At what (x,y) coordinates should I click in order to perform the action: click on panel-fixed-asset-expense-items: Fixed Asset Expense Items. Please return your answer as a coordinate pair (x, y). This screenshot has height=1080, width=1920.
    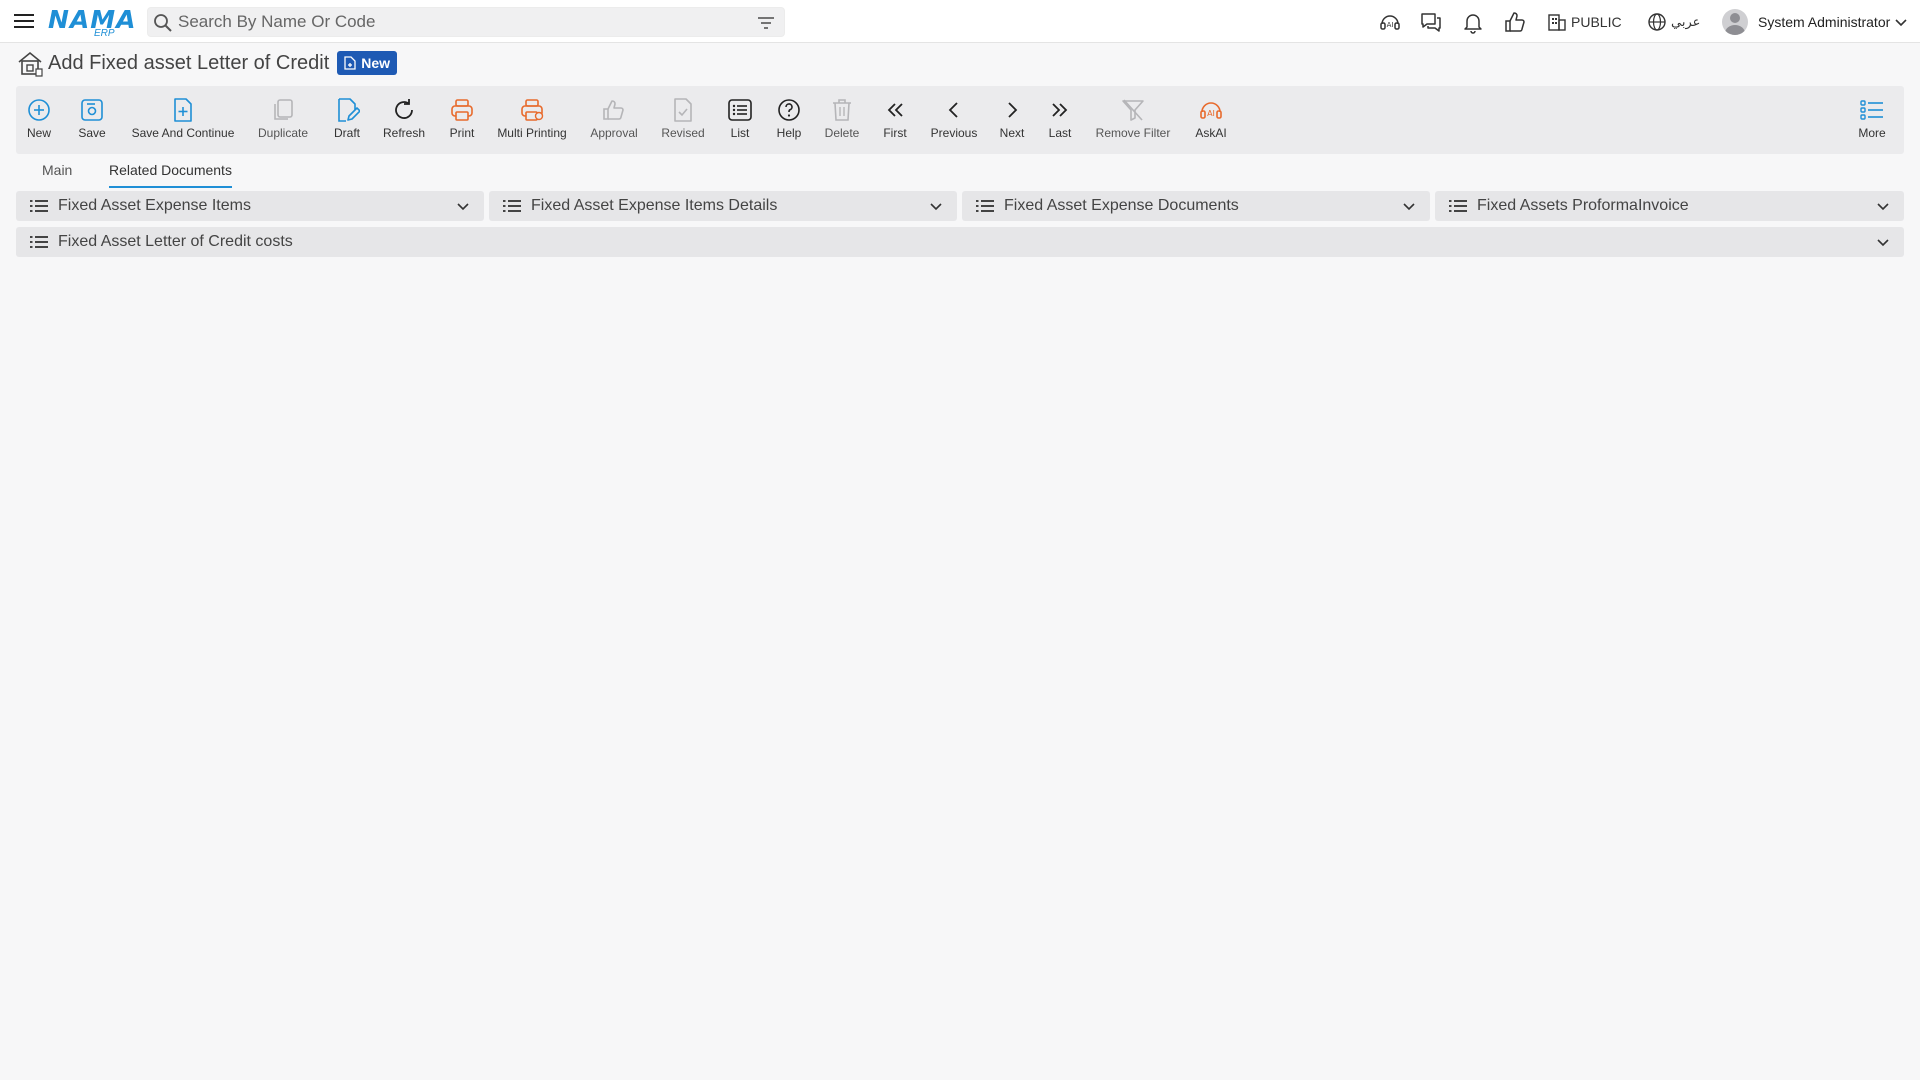
    Looking at the image, I should click on (250, 206).